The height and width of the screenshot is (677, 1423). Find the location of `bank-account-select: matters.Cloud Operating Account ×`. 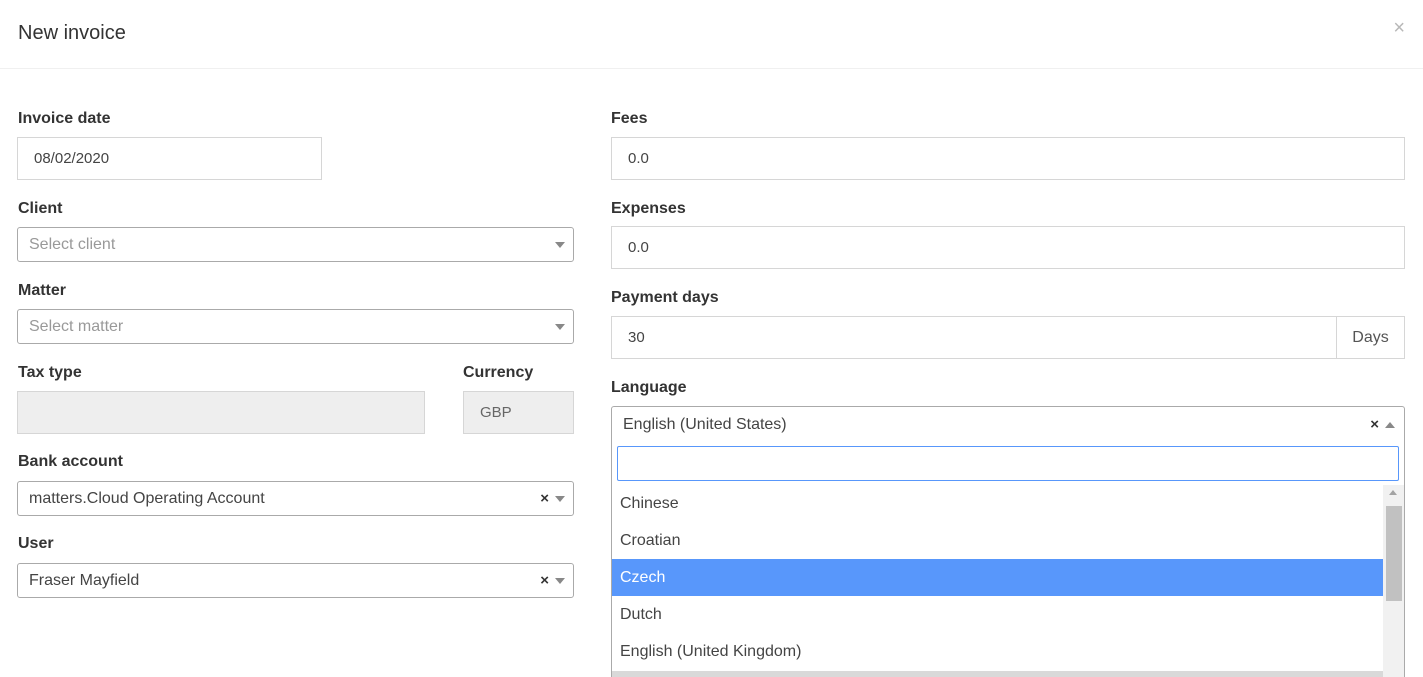

bank-account-select: matters.Cloud Operating Account × is located at coordinates (295, 498).